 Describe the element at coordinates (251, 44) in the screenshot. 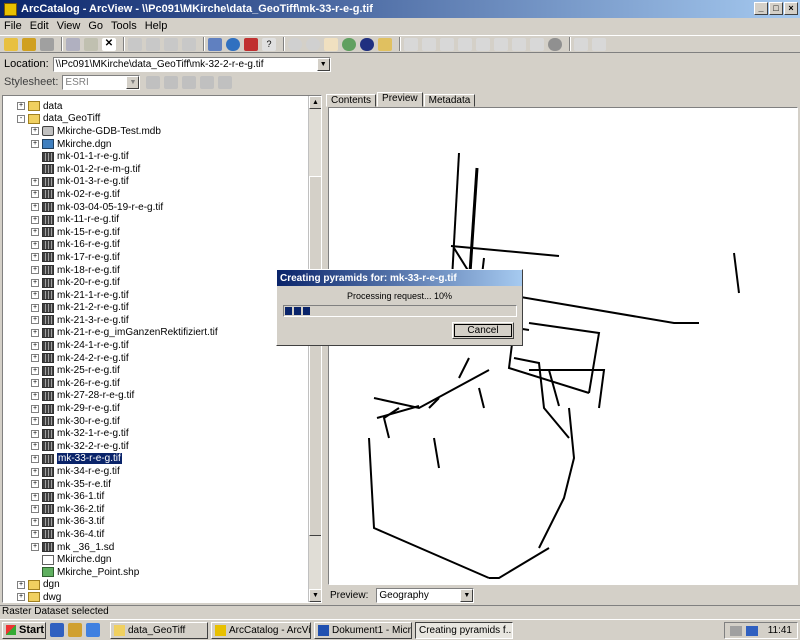

I see `arctoolbox-icon` at that location.